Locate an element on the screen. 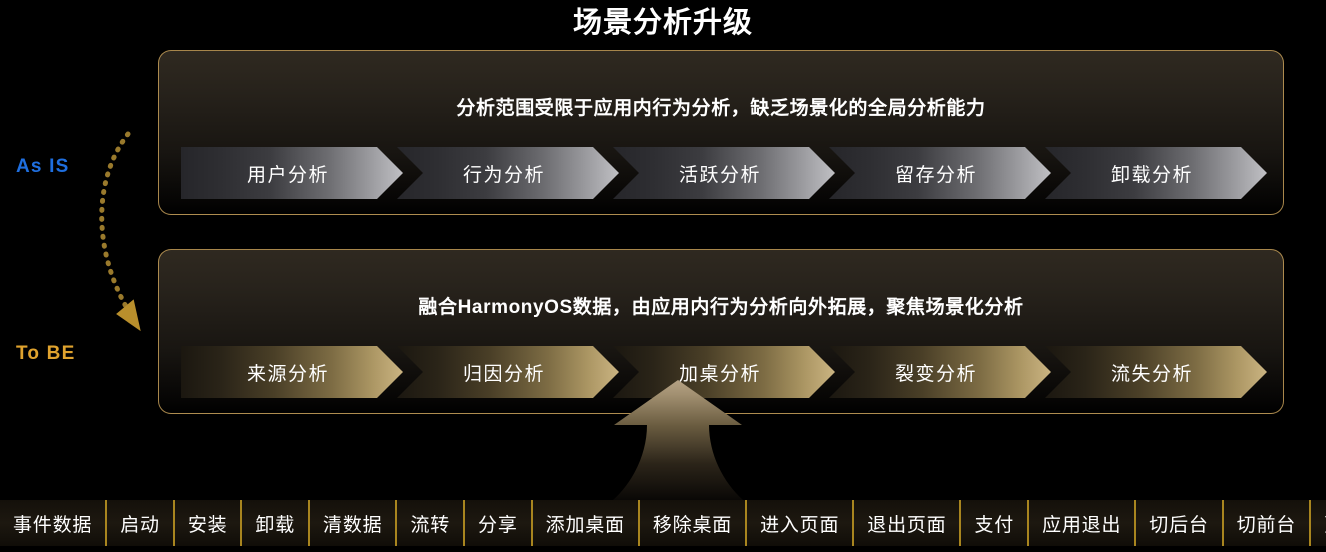 Image resolution: width=1326 pixels, height=552 pixels. event-tag: 更新桌面卡片 is located at coordinates (1318, 523).